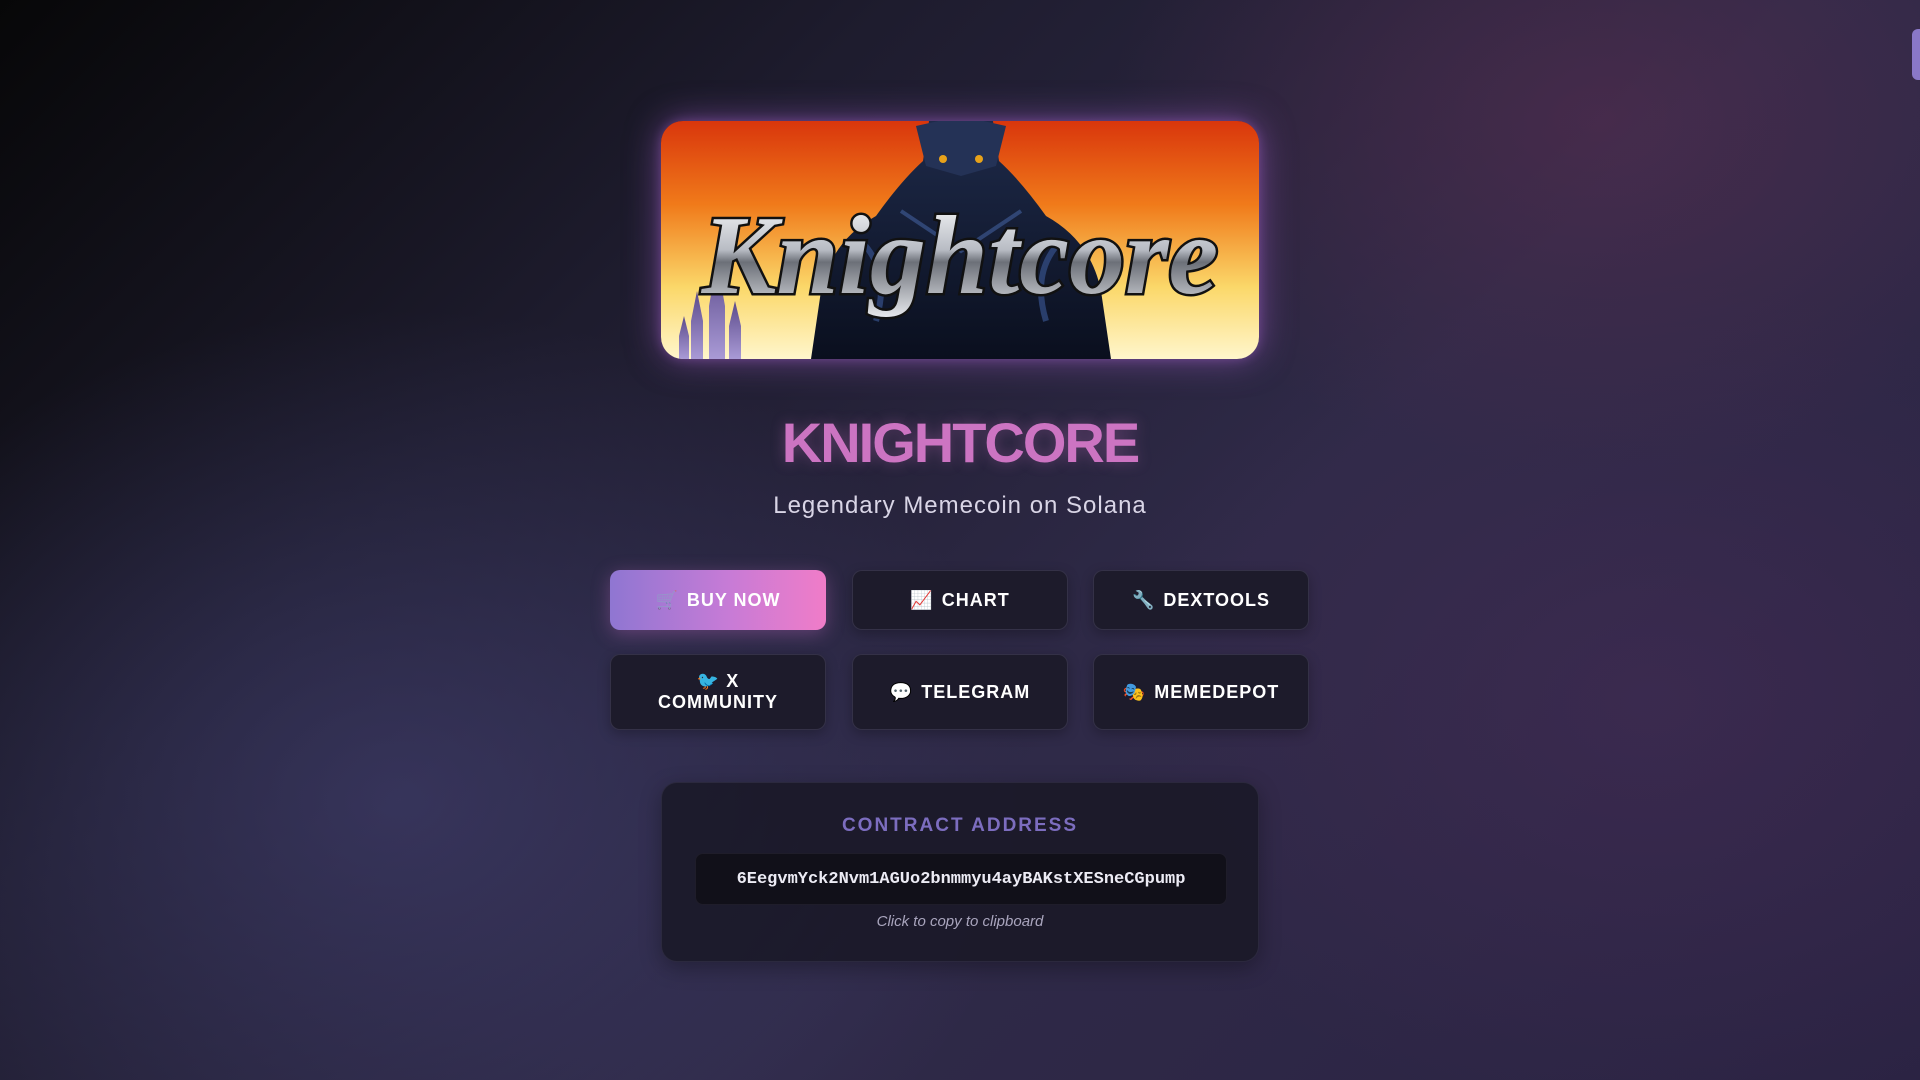 This screenshot has width=1920, height=1080. What do you see at coordinates (718, 702) in the screenshot?
I see `community-label: COMMUNITY` at bounding box center [718, 702].